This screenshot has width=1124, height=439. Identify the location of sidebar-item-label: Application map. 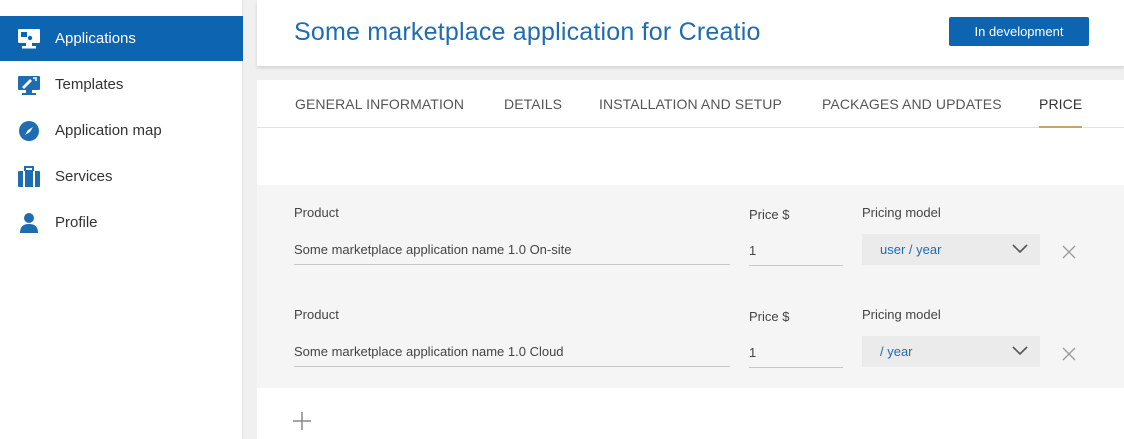
(108, 130).